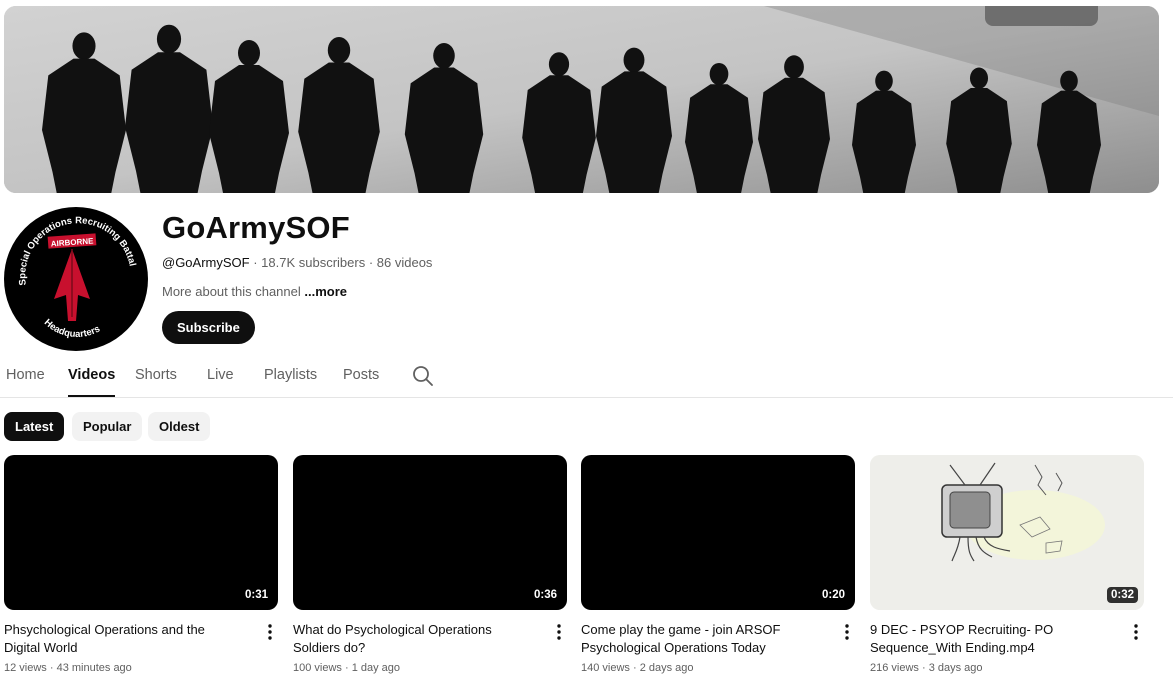 This screenshot has height=692, width=1173. What do you see at coordinates (141, 532) in the screenshot?
I see `video-thumbnail: 0:31` at bounding box center [141, 532].